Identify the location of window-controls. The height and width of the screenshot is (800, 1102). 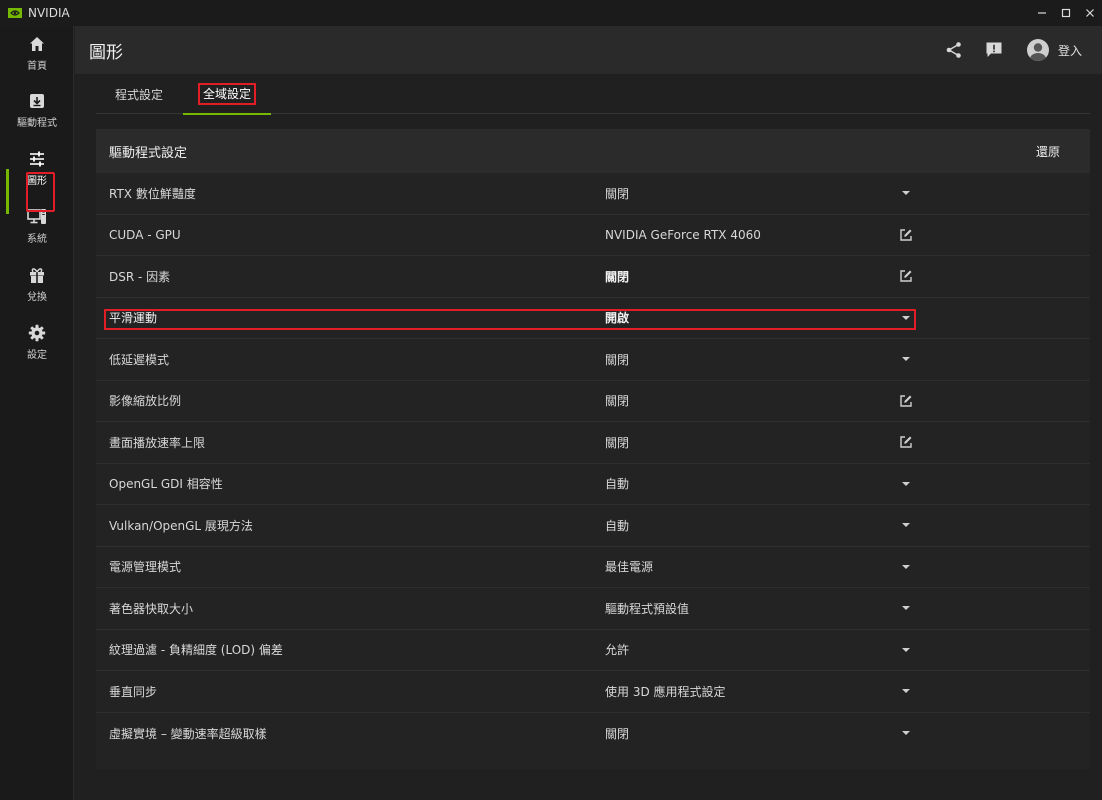
(1066, 13).